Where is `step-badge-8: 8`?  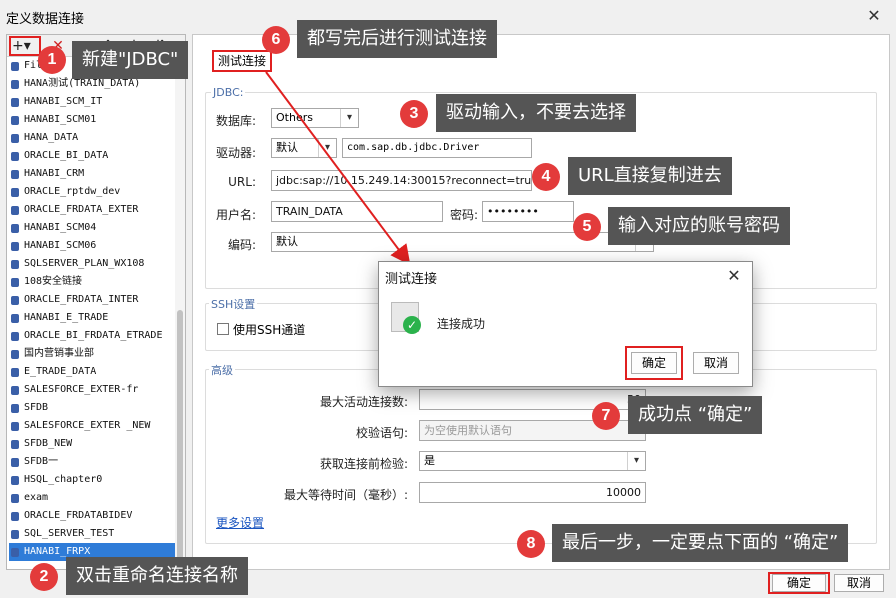 step-badge-8: 8 is located at coordinates (531, 544).